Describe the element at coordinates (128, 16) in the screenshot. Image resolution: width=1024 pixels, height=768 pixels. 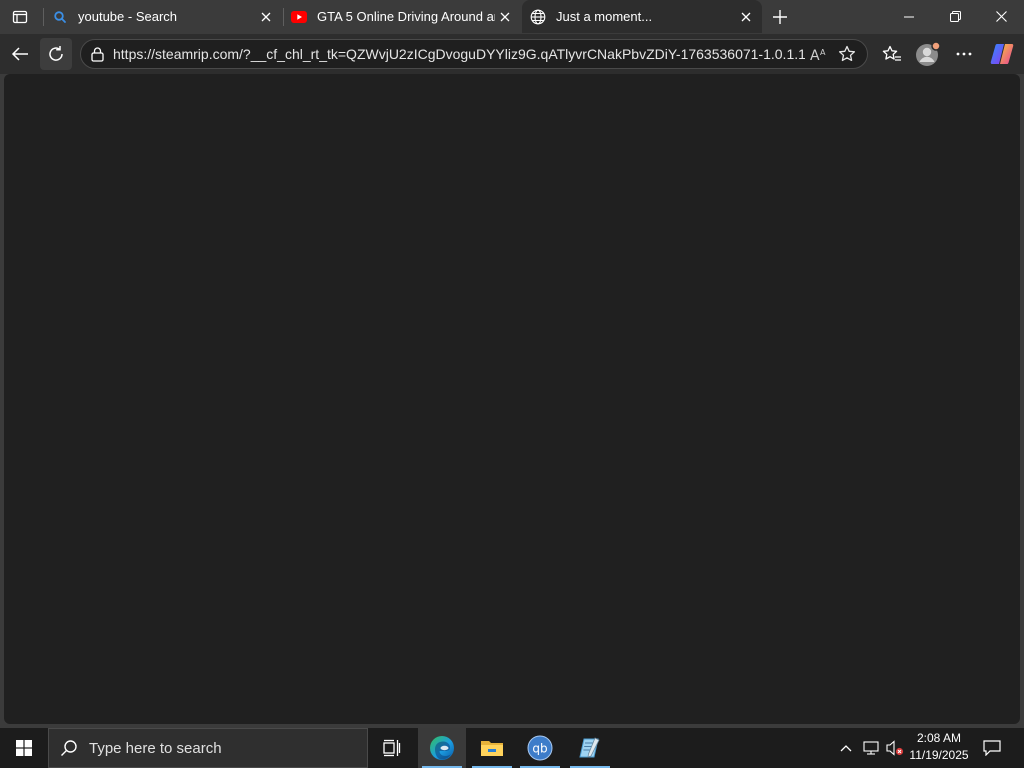
I see `tab-title: youtube - Search` at that location.